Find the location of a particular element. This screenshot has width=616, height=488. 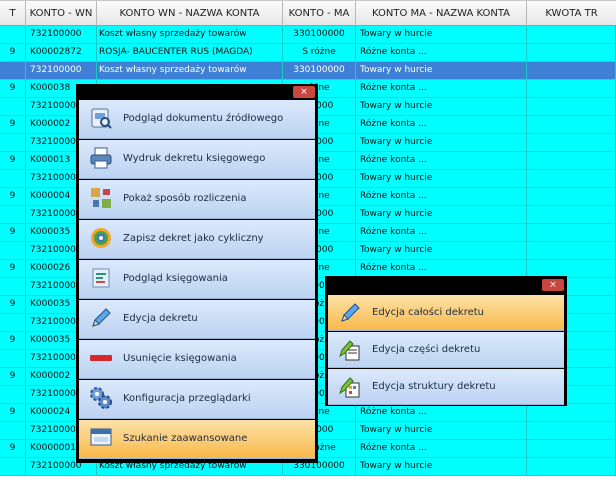

submenu-item: Edycja struktury dekretu is located at coordinates (446, 387).